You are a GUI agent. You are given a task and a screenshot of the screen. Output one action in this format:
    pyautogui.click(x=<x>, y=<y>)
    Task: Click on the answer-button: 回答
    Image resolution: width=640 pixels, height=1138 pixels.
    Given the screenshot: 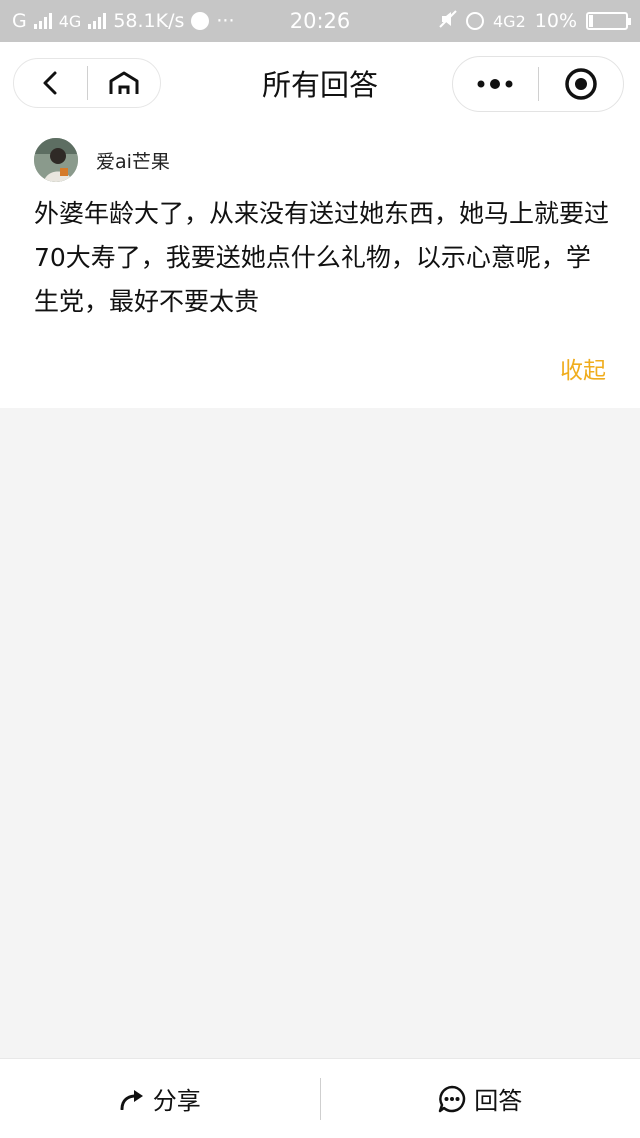 What is the action you would take?
    pyautogui.click(x=480, y=1098)
    